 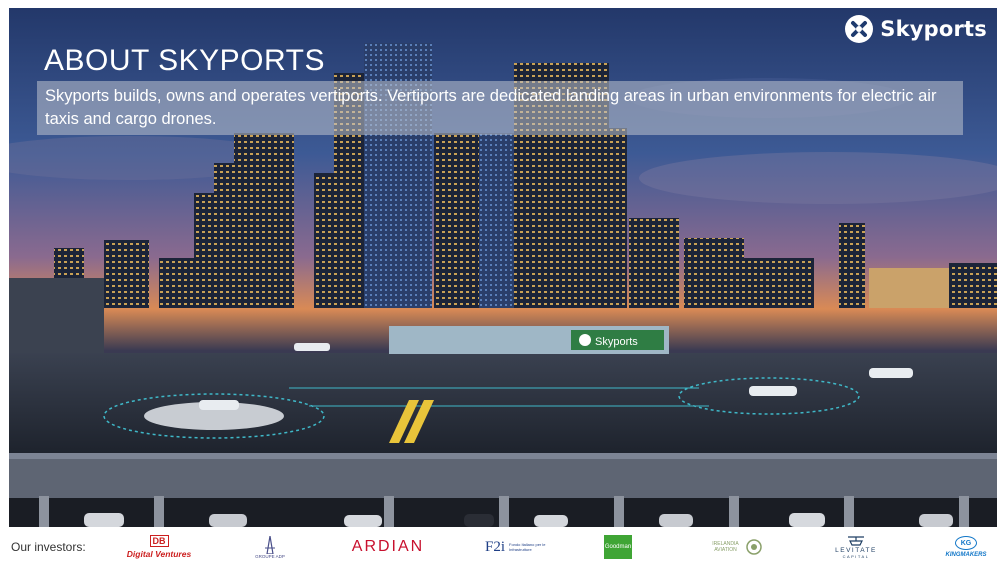 I want to click on f2i-logo-text: Fondo Italiano per le Infrastrutture, so click(x=527, y=547).